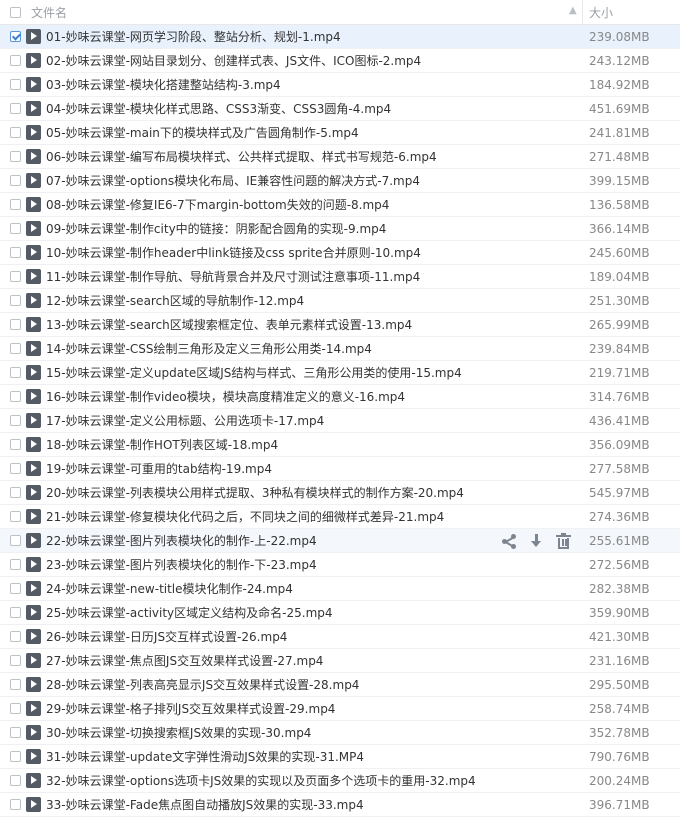 This screenshot has height=829, width=680. I want to click on file-name: 17-妙味云课堂-定义公用标题、公用选项卡-17.mp4, so click(185, 420).